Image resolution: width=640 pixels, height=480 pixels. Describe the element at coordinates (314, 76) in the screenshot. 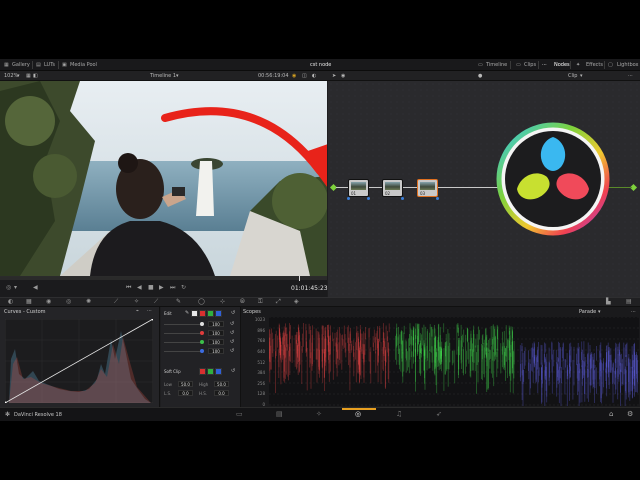

I see `highlight-icon: ◐` at that location.